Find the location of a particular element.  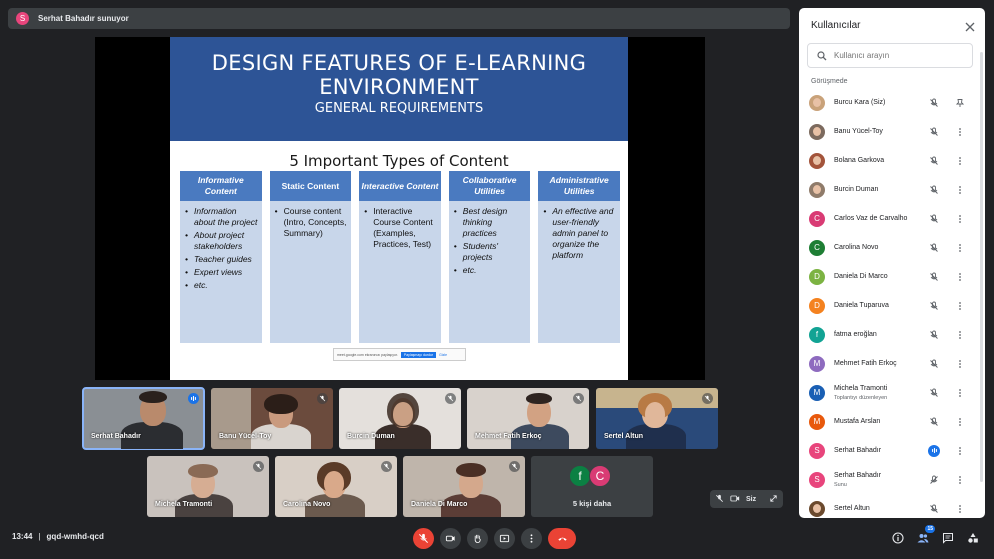

more-participants-tile: f C 5 kişi daha is located at coordinates (592, 486).